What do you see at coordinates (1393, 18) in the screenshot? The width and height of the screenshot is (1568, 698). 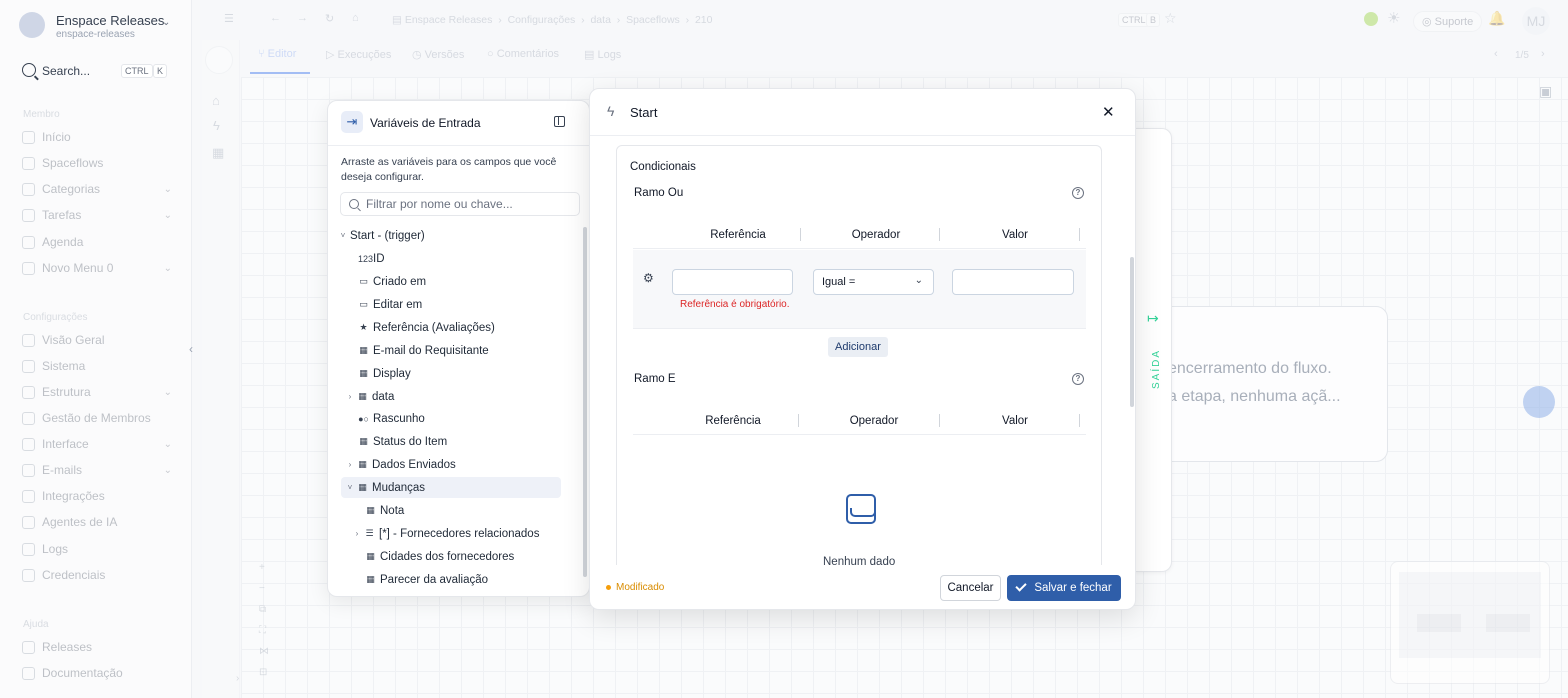 I see `sun-icon: ☀` at bounding box center [1393, 18].